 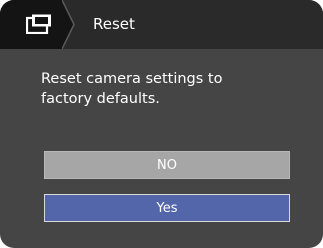 What do you see at coordinates (132, 79) in the screenshot?
I see `message-line: Reset camera settings to` at bounding box center [132, 79].